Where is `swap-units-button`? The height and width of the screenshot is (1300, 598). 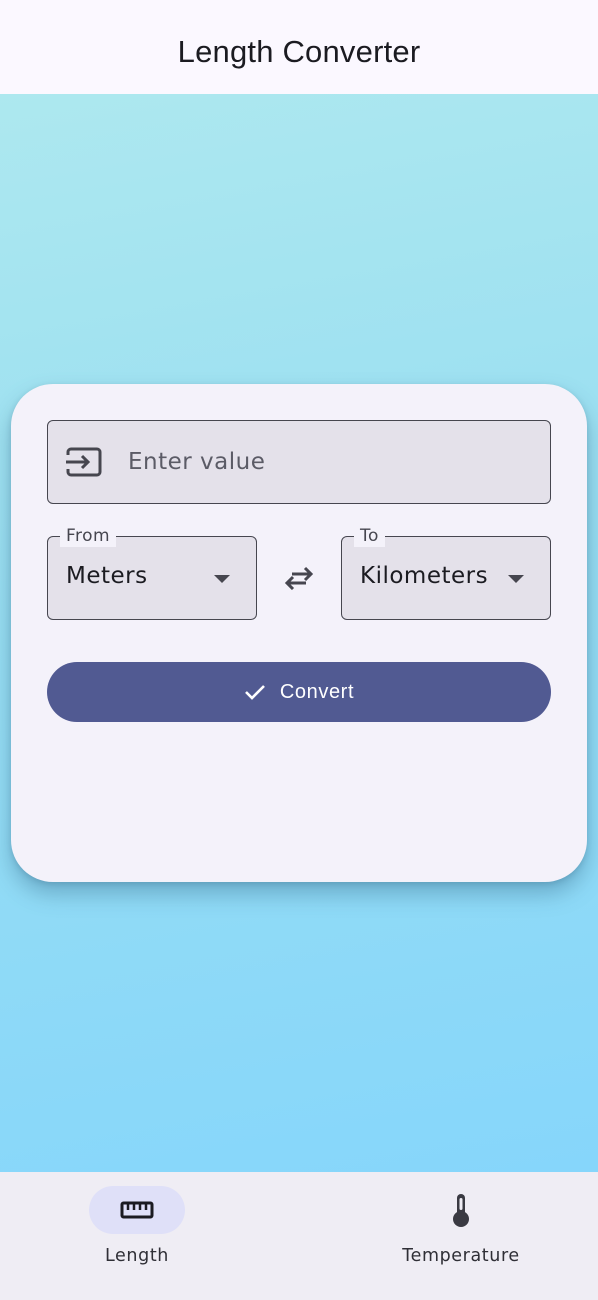 swap-units-button is located at coordinates (299, 578).